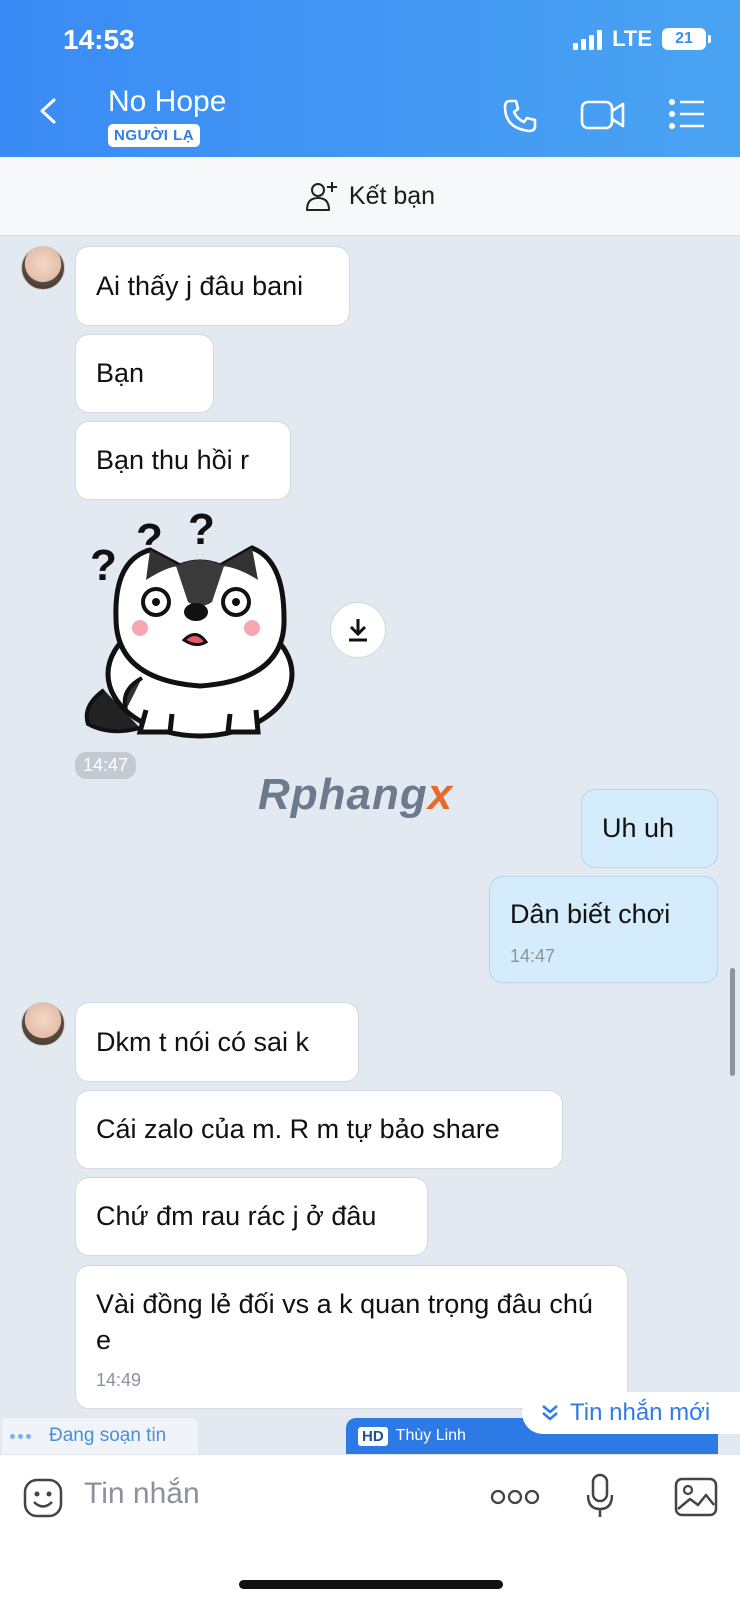  Describe the element at coordinates (120, 373) in the screenshot. I see `message-text: Bạn` at that location.